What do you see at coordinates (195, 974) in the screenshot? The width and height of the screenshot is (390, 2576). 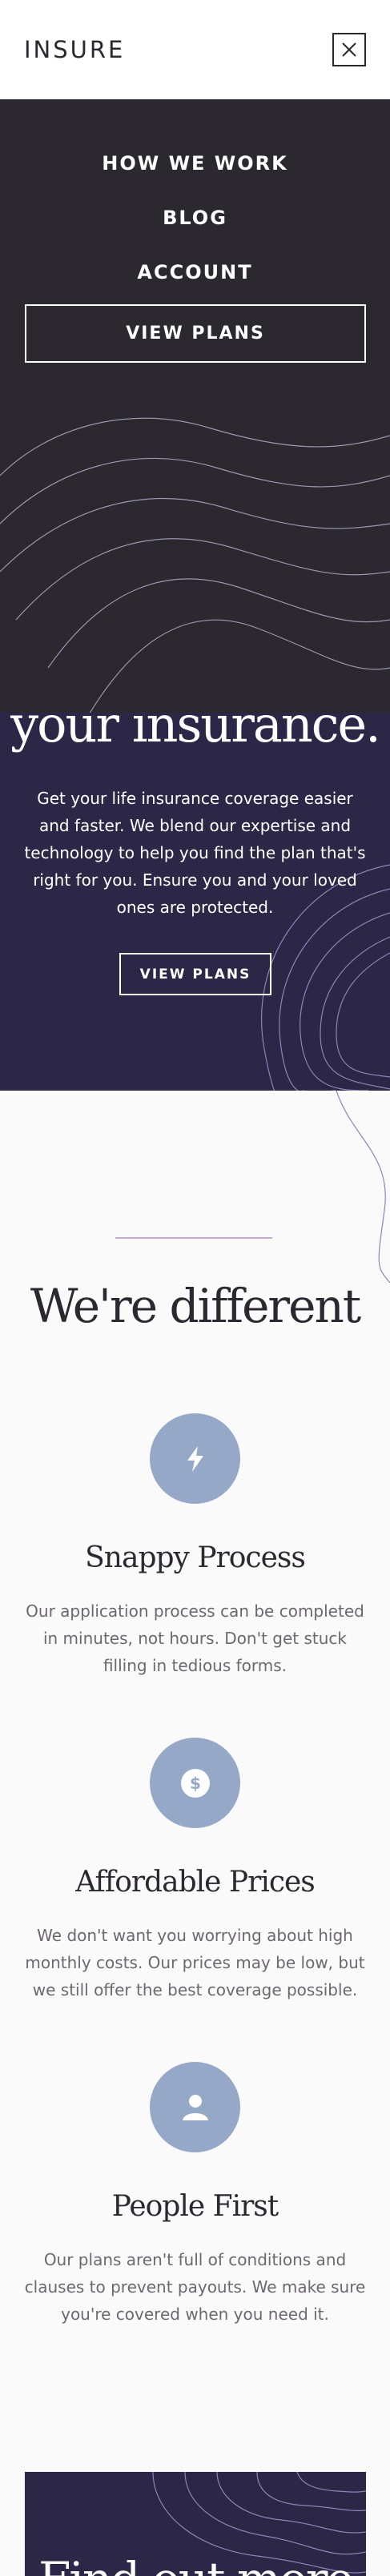 I see `hero-view-plans-button: VIEW PLANS` at bounding box center [195, 974].